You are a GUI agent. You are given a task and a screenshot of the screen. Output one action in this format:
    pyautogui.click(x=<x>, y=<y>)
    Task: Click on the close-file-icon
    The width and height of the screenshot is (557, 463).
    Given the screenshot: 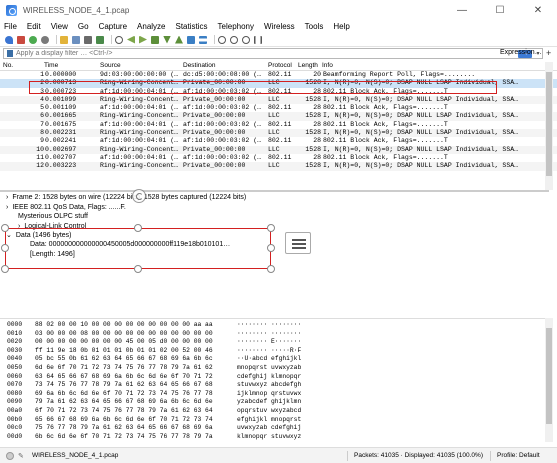 What is the action you would take?
    pyautogui.click(x=88, y=39)
    